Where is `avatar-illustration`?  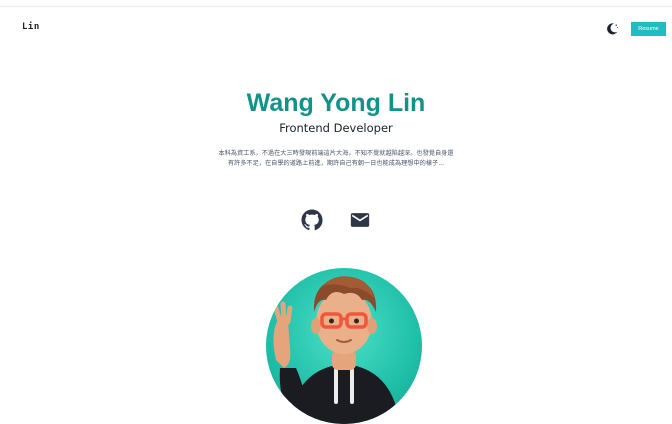 avatar-illustration is located at coordinates (336, 350).